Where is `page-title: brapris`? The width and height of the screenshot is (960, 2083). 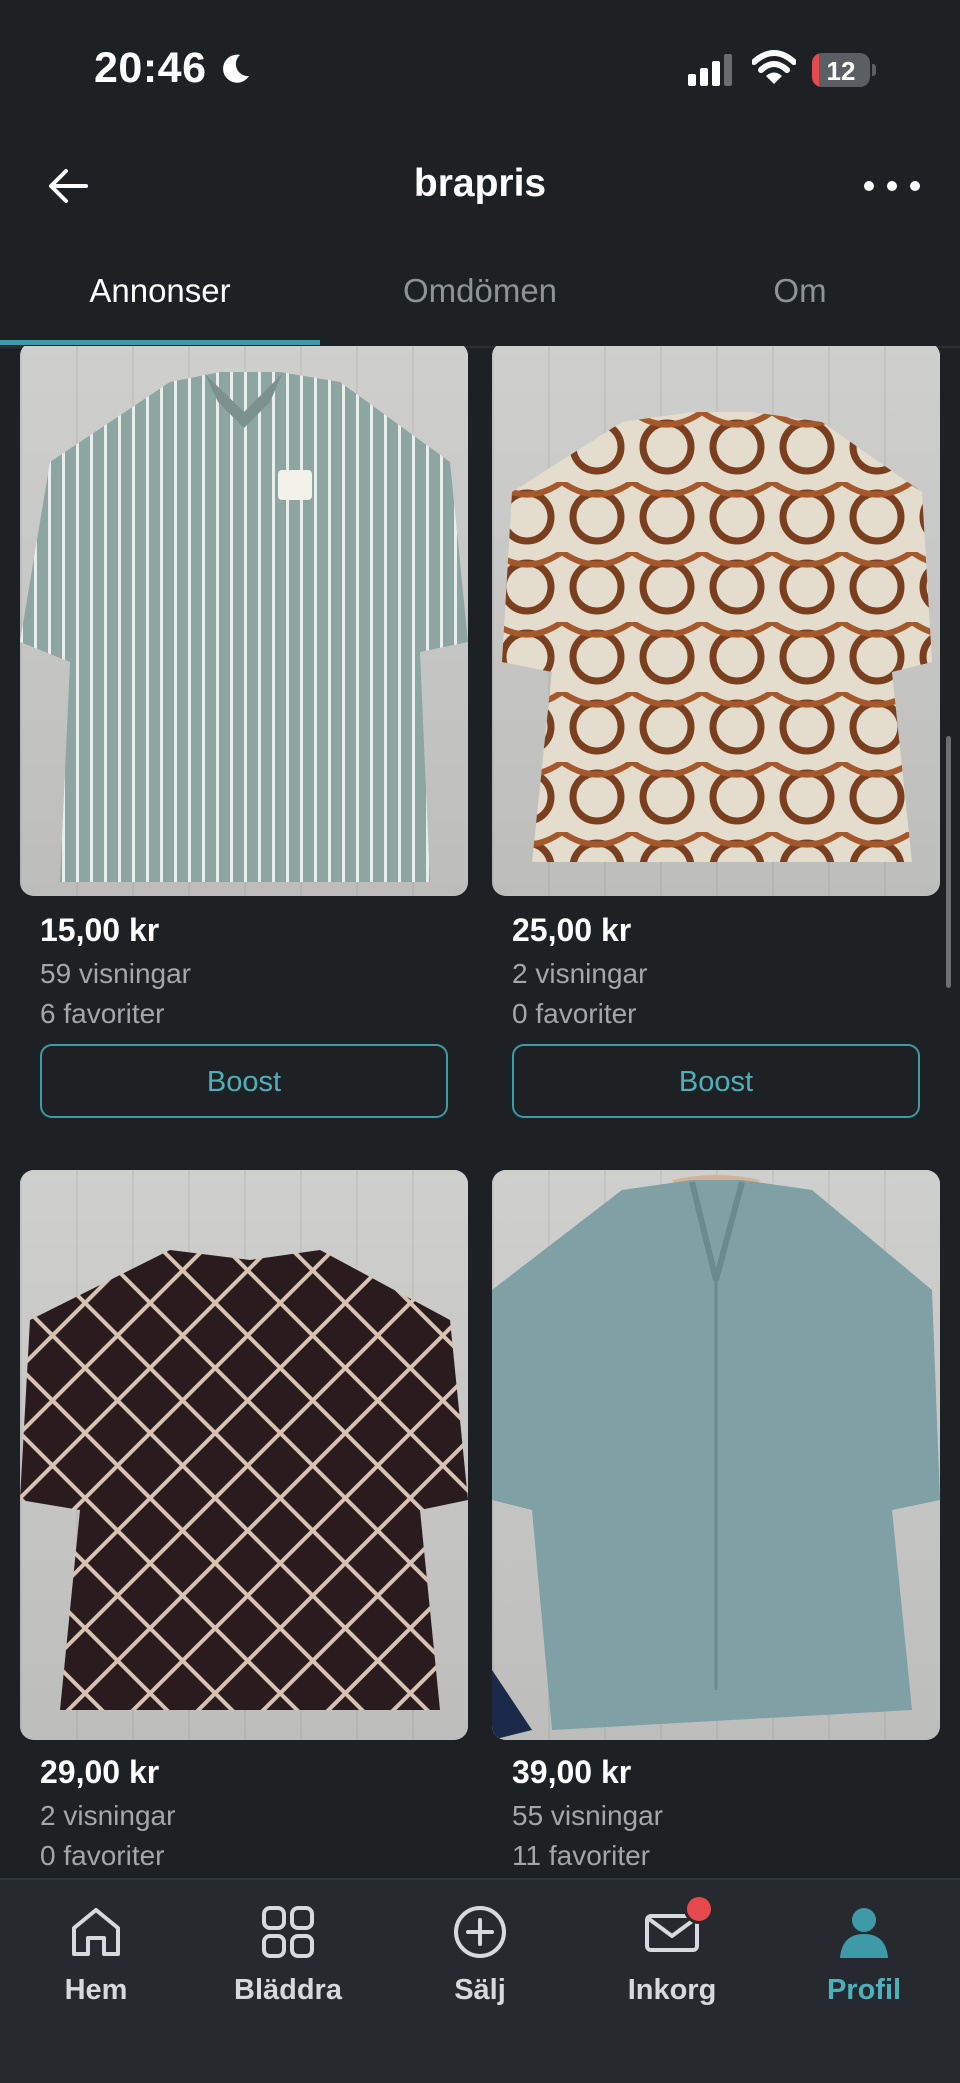 page-title: brapris is located at coordinates (480, 183).